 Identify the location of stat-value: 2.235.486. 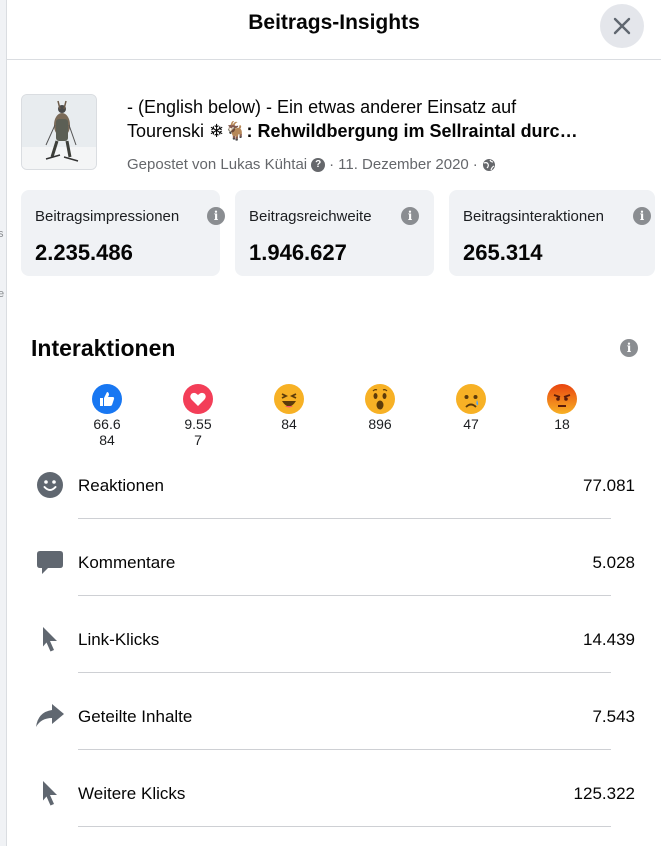
(84, 252).